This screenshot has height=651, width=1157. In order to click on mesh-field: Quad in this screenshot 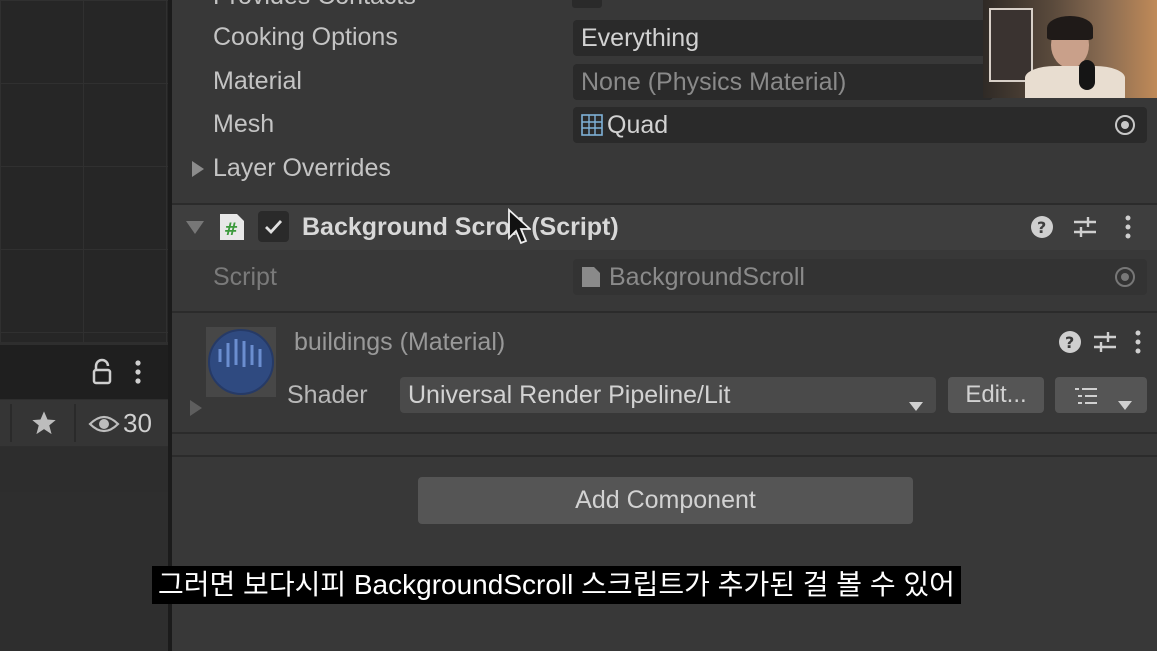, I will do `click(860, 125)`.